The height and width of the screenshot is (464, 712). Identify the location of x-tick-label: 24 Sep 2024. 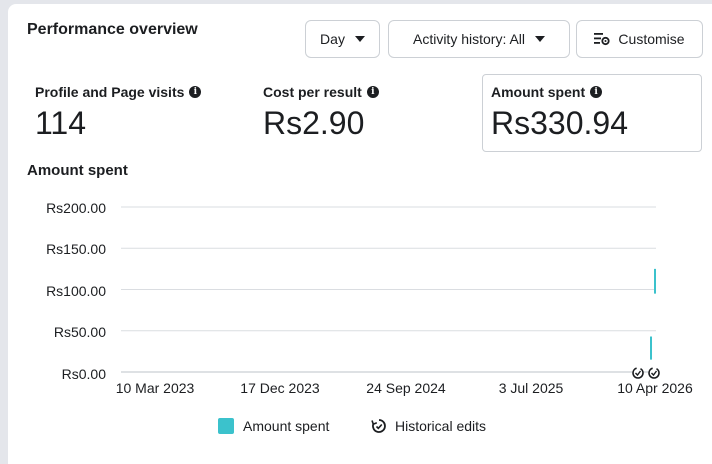
(406, 388).